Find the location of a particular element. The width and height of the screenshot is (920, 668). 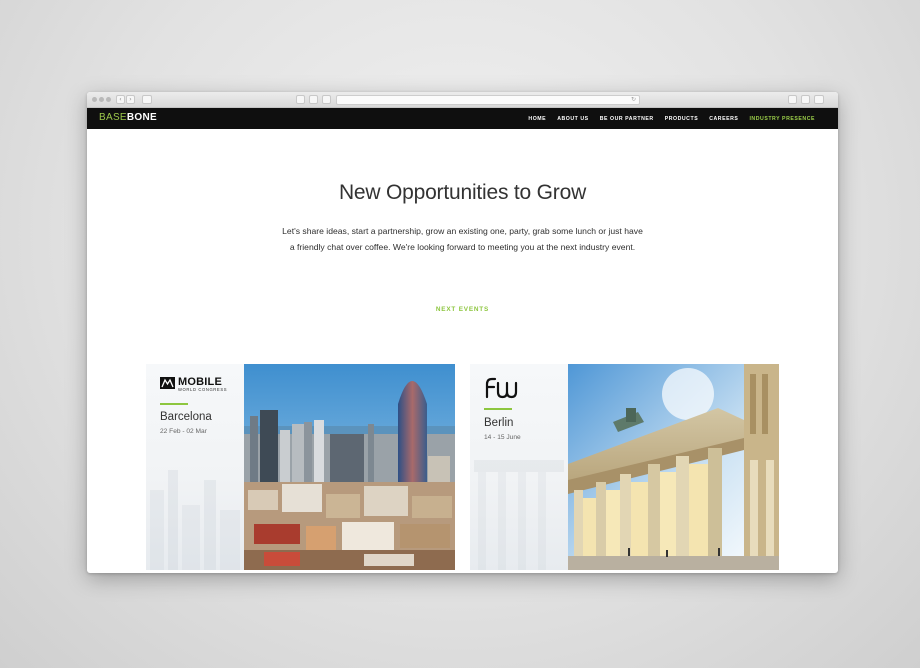

minimize-window-dot is located at coordinates (101, 99).